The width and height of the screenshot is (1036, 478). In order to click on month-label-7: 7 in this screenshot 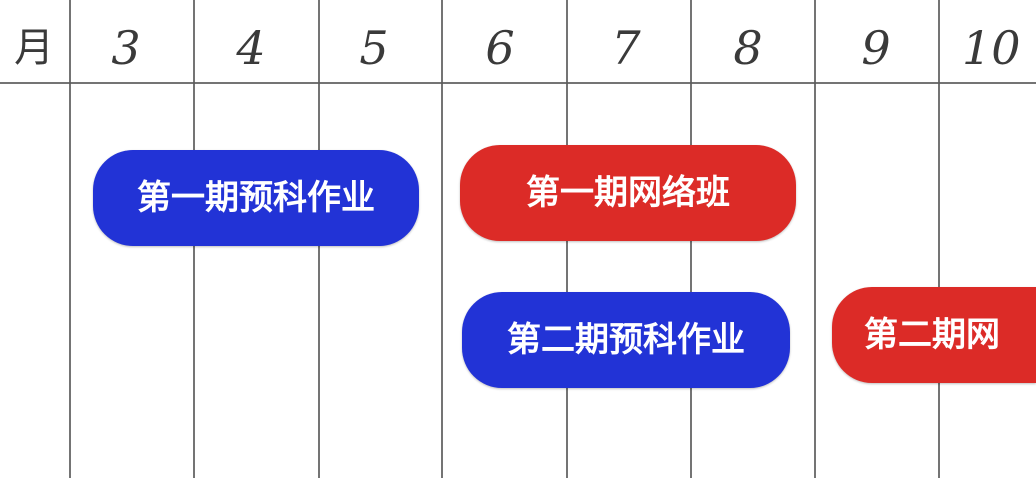, I will do `click(626, 48)`.